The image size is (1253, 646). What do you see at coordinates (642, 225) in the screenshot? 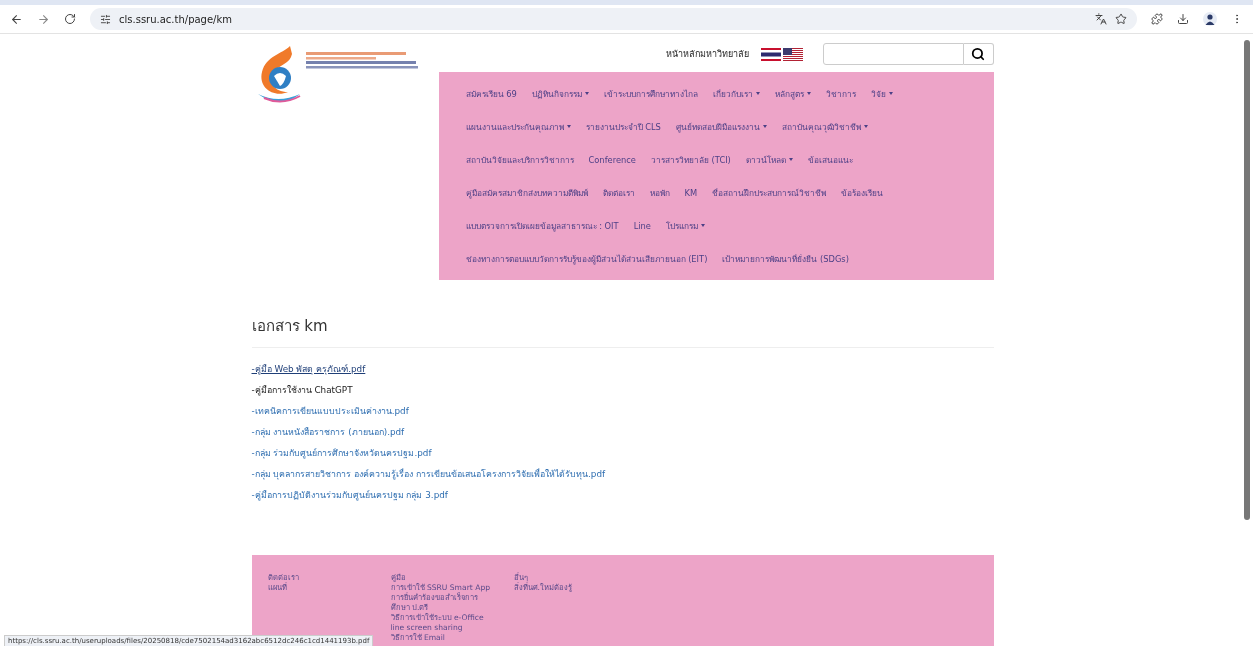
I see `menu-item: Line` at bounding box center [642, 225].